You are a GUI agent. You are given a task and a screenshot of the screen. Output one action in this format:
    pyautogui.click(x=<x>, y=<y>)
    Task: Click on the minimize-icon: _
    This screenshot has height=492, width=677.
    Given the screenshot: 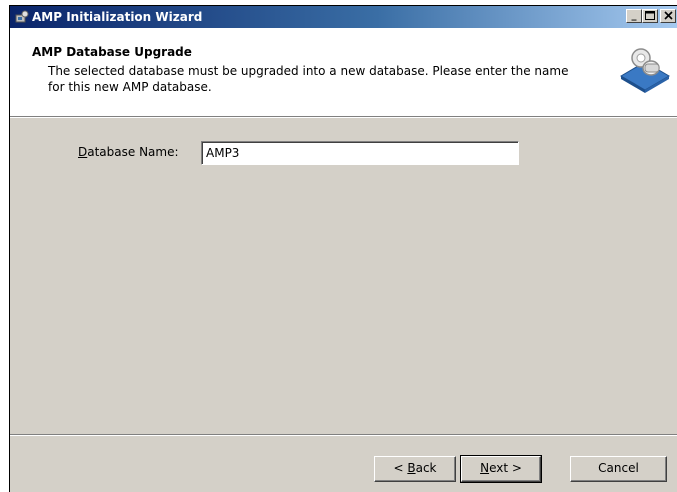 What is the action you would take?
    pyautogui.click(x=634, y=15)
    